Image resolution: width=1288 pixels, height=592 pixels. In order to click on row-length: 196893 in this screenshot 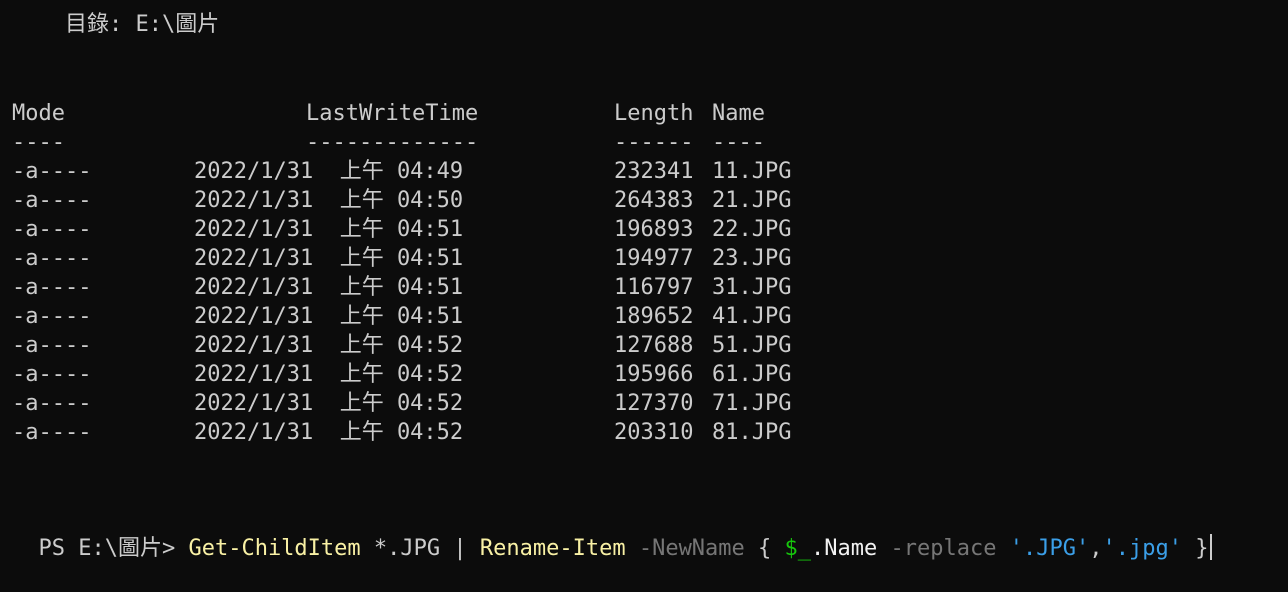, I will do `click(654, 229)`.